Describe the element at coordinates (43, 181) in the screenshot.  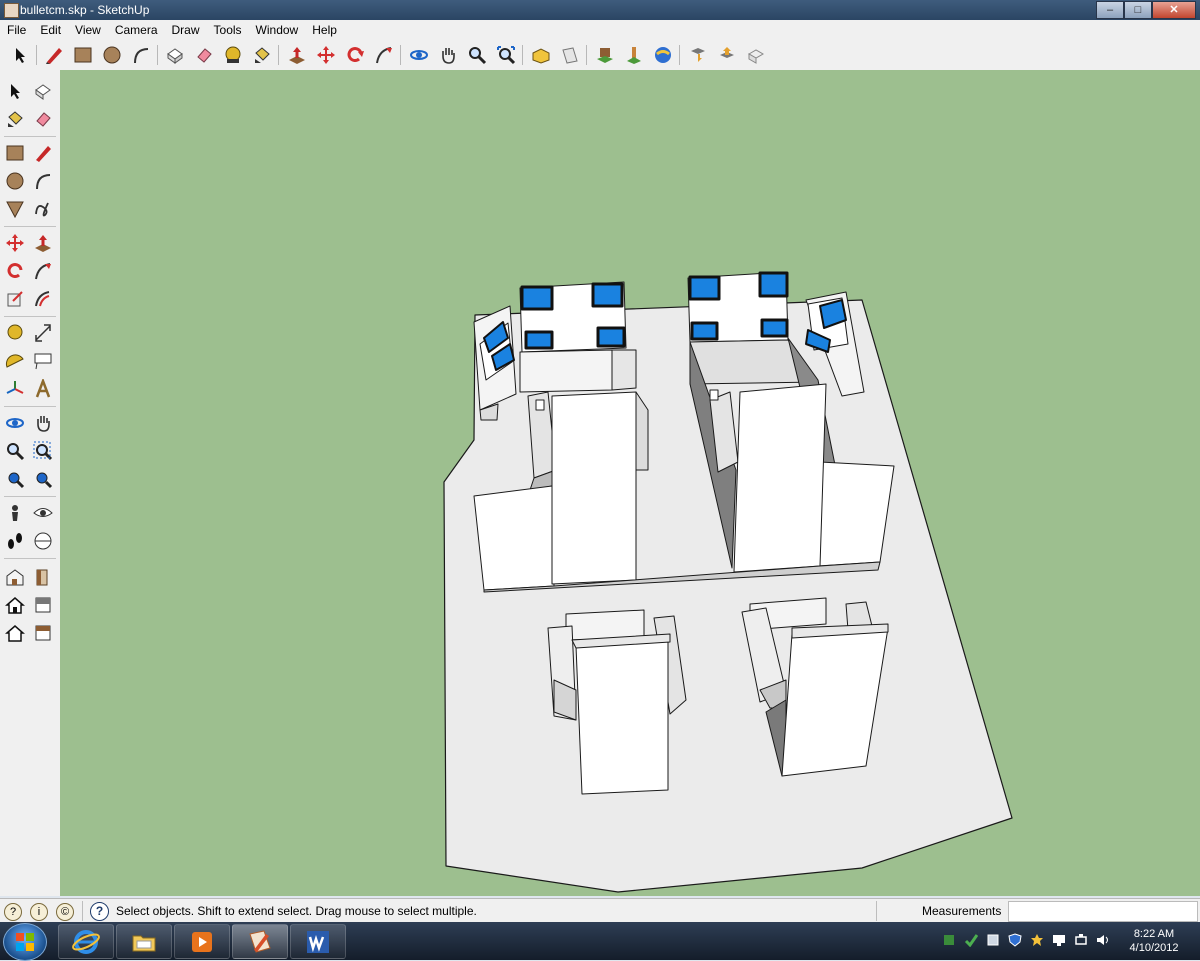
I see `tool-arc` at that location.